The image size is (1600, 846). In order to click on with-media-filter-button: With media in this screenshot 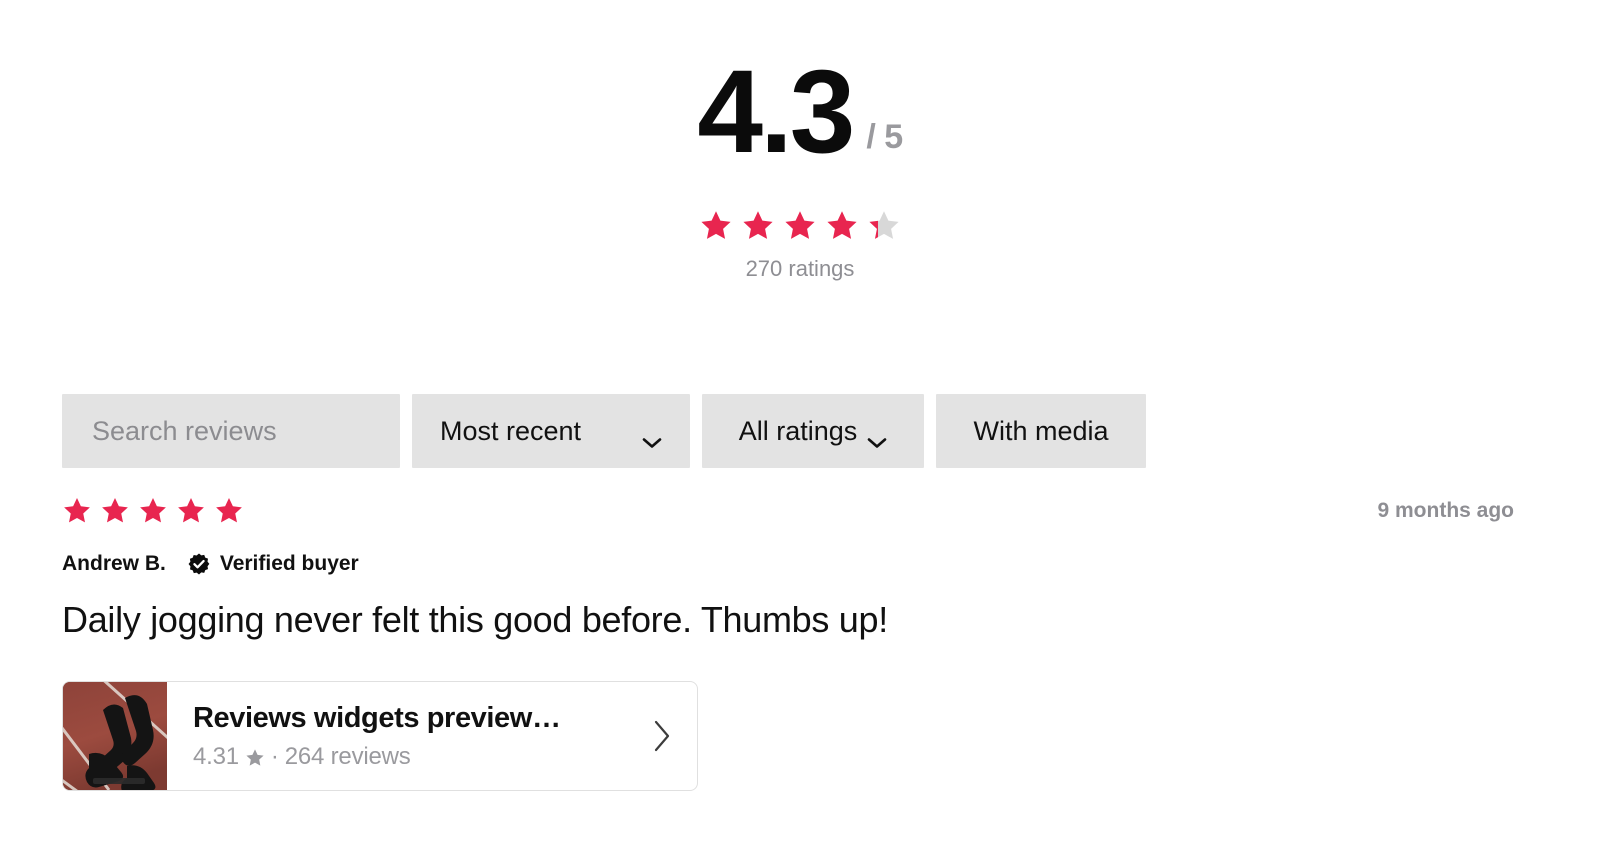, I will do `click(1041, 431)`.